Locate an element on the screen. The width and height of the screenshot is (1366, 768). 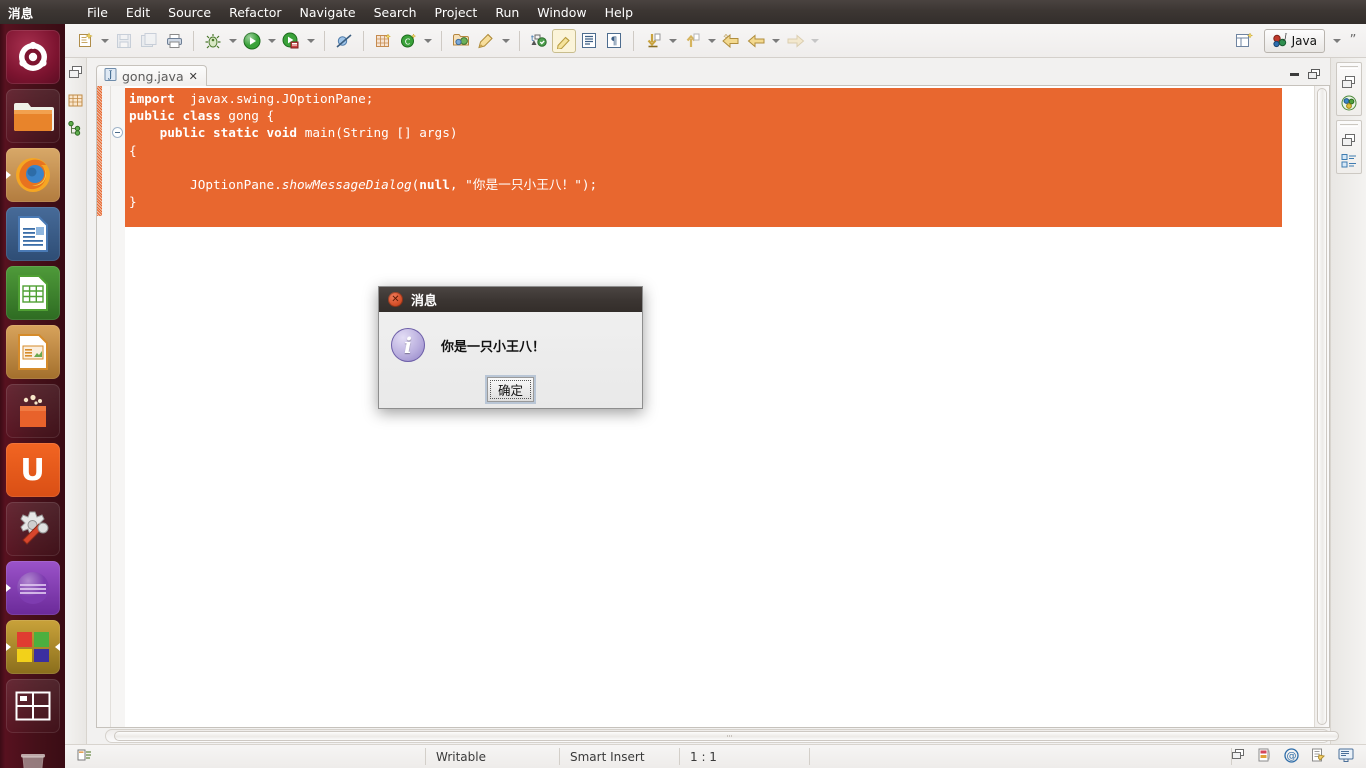
show-whitespace-icon is located at coordinates (589, 41).